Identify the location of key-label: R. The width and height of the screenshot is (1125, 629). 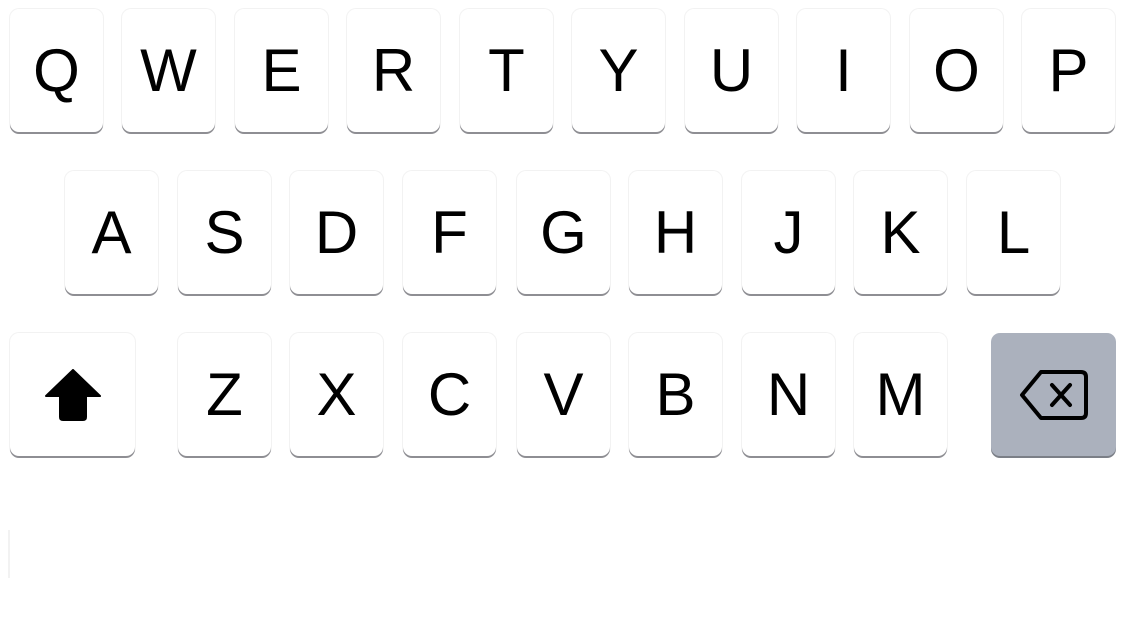
(393, 70).